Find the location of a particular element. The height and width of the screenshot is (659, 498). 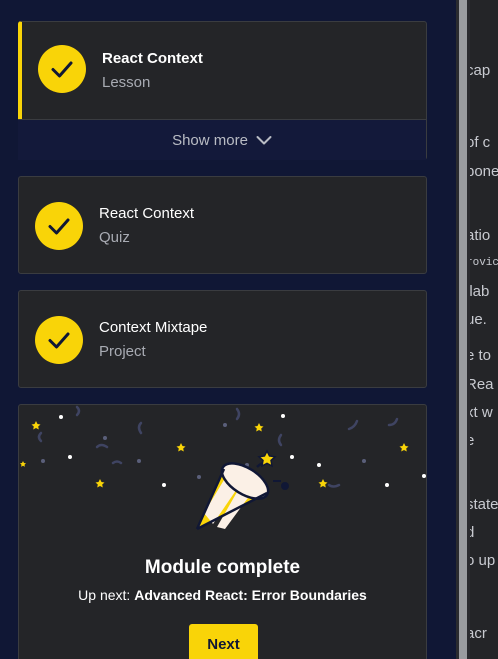

party-popper-icon is located at coordinates (242, 490).